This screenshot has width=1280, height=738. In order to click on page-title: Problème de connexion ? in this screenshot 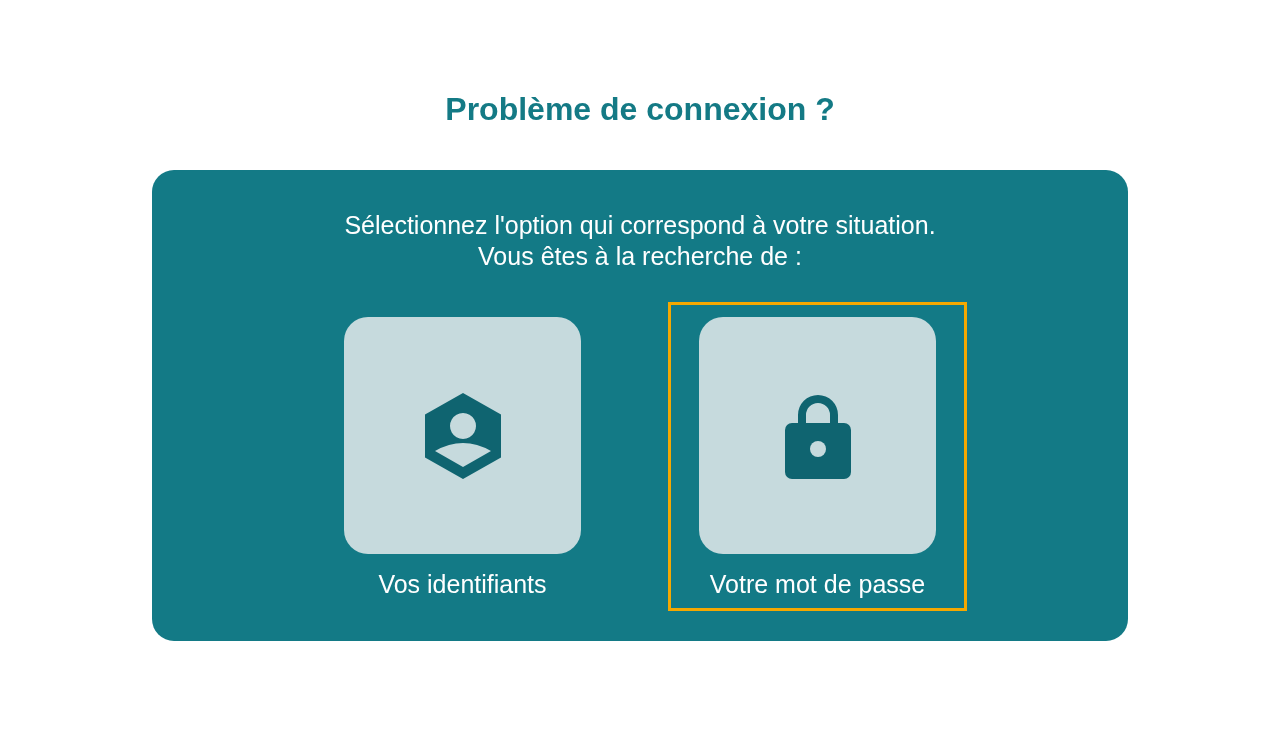, I will do `click(640, 109)`.